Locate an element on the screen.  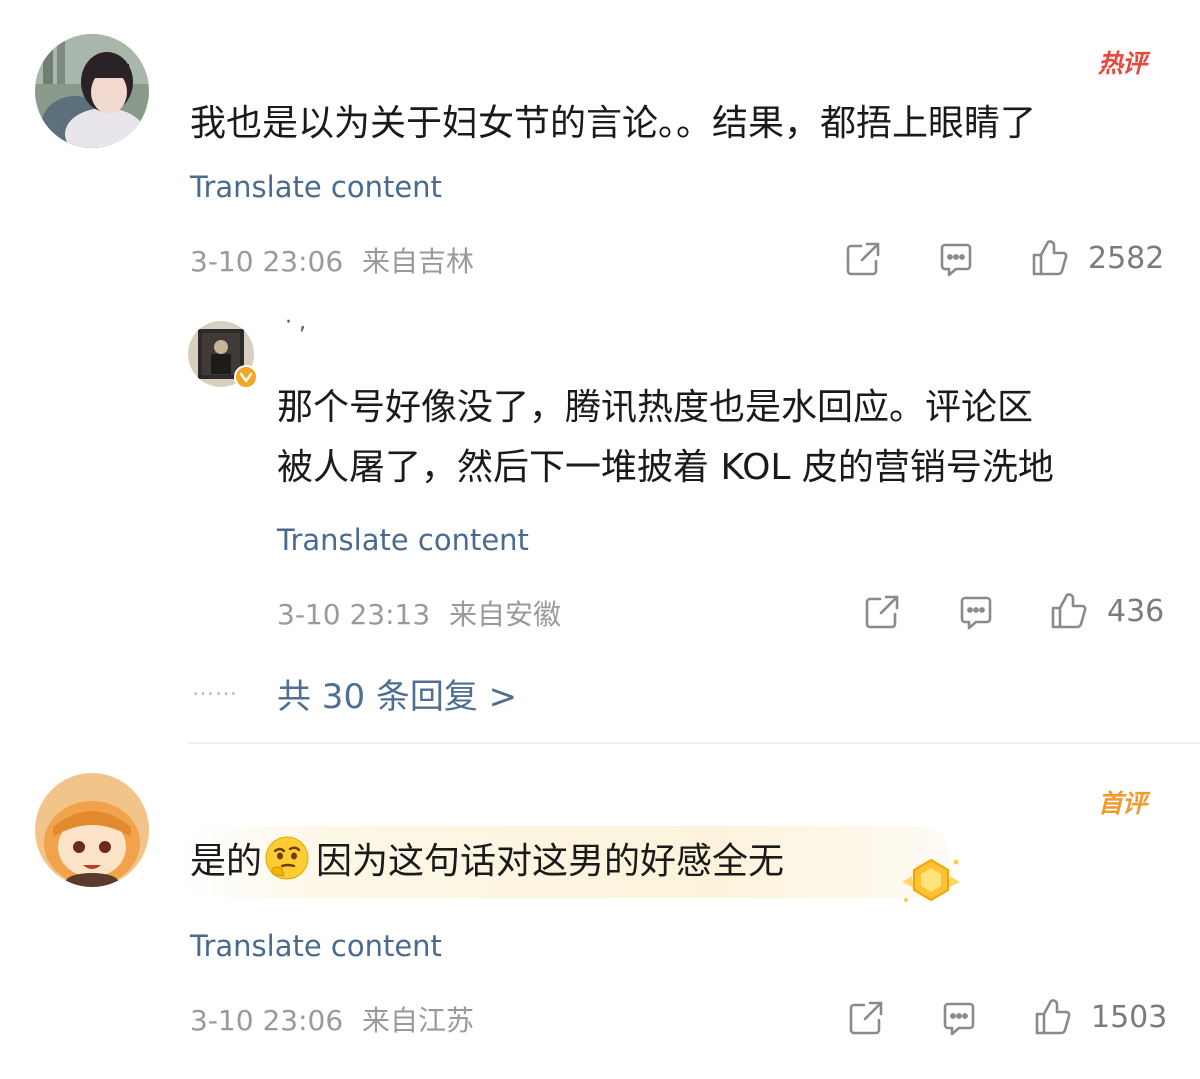
verified-badge-icon is located at coordinates (246, 377).